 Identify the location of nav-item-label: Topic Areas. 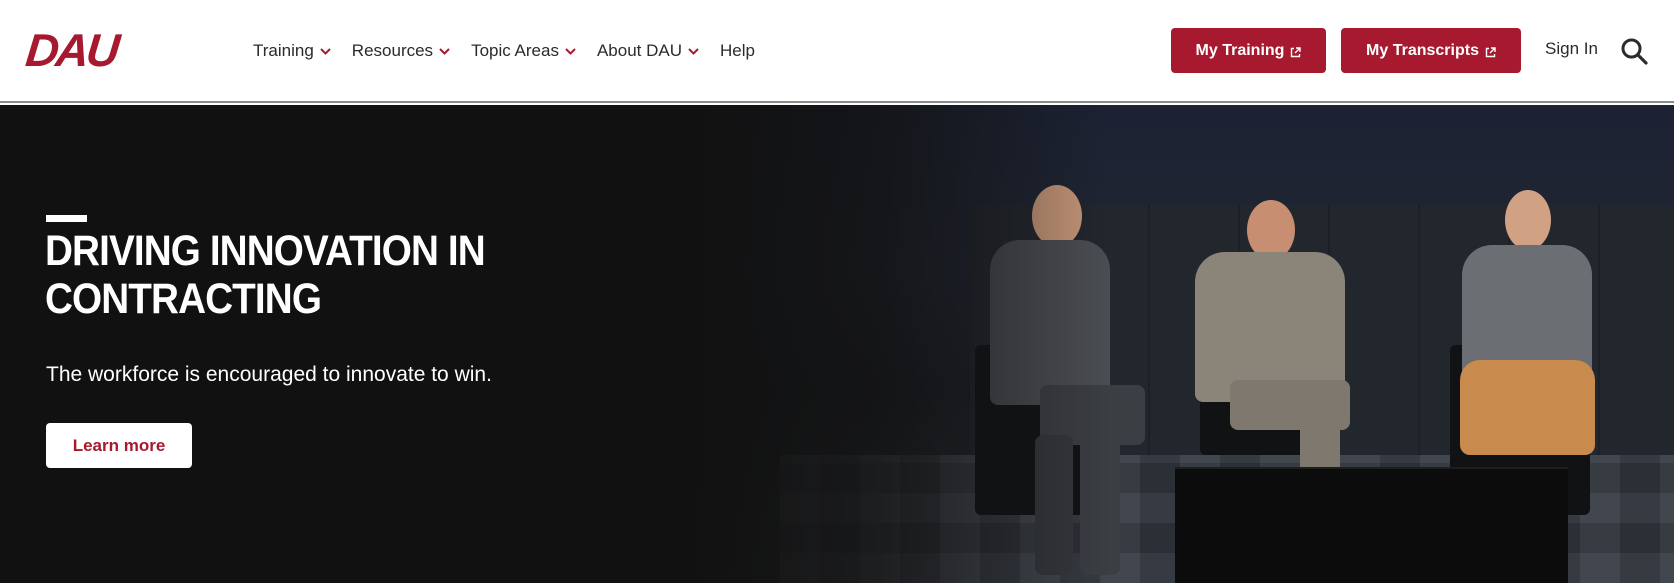
(515, 50).